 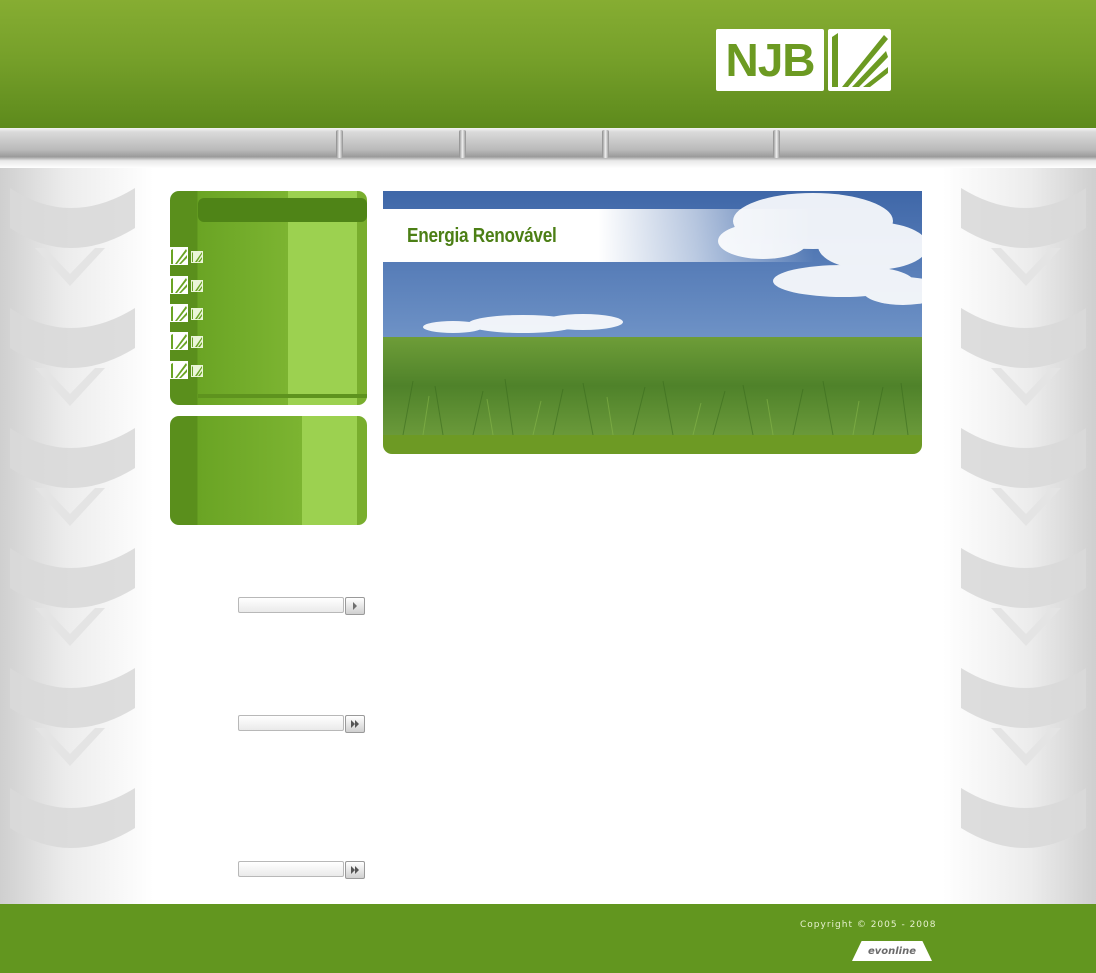 I want to click on evonline-credit-link: evonline, so click(x=892, y=951).